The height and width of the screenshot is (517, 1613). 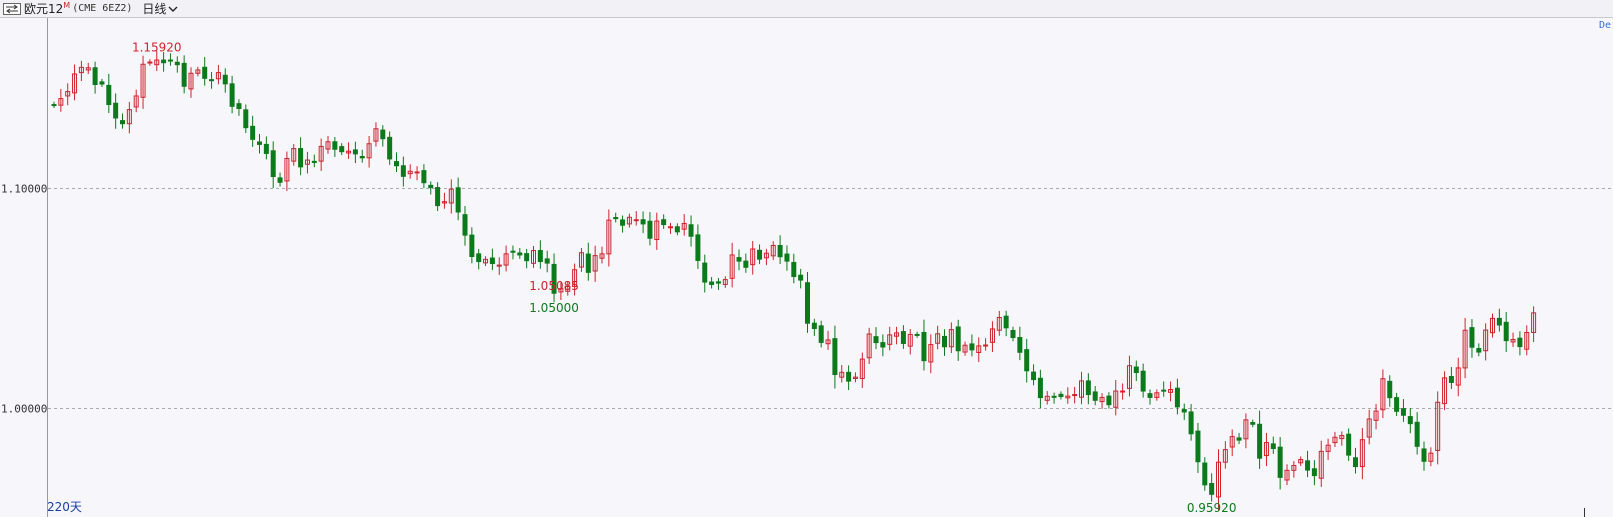 I want to click on y-tick-label: 1.10000, so click(x=24, y=189).